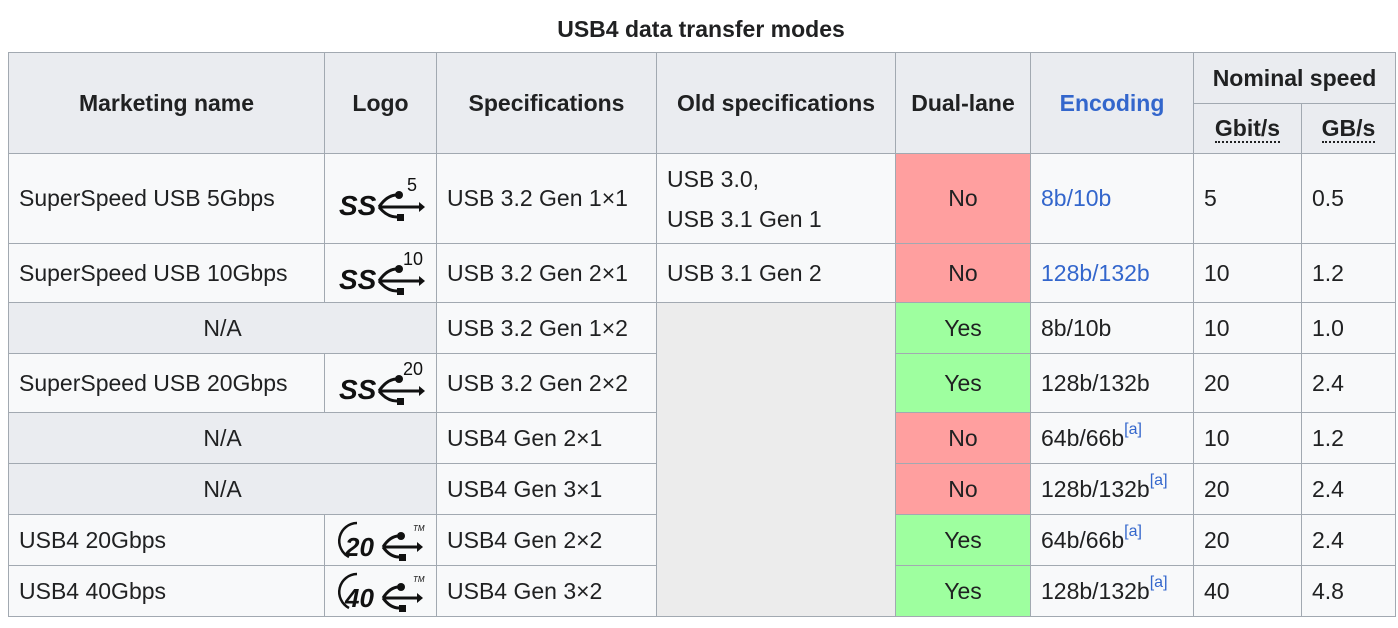 This screenshot has width=1398, height=628. I want to click on superspeed-20-logo-icon: SS 20, so click(380, 383).